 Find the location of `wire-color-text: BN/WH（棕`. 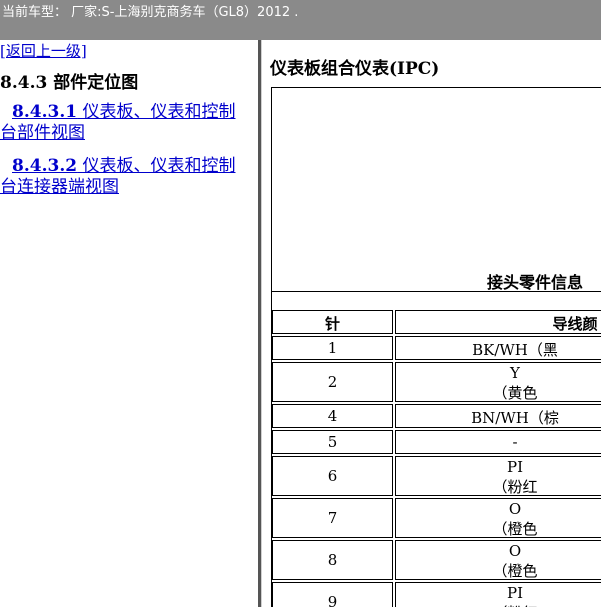

wire-color-text: BN/WH（棕 is located at coordinates (515, 418).